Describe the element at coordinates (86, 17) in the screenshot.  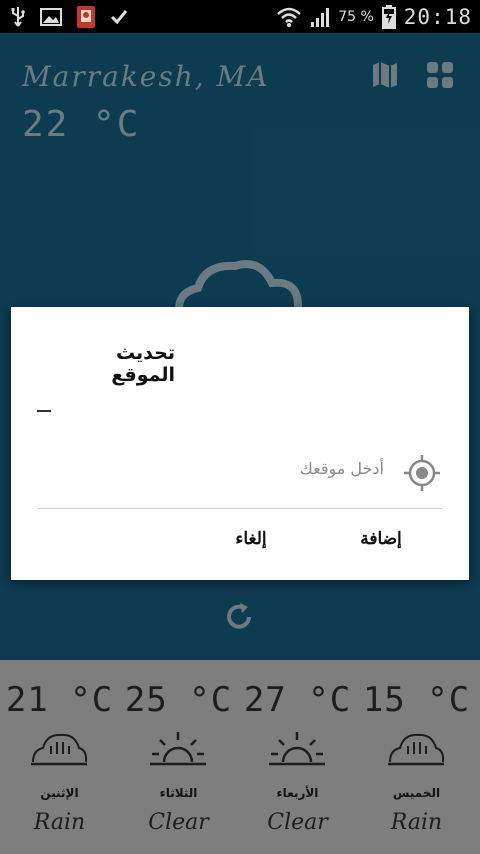
I see `app-notification-icon` at that location.